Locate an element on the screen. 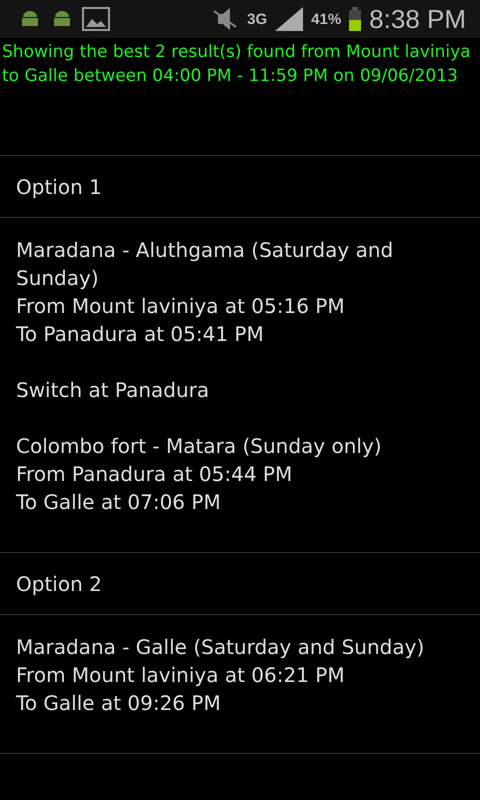 This screenshot has width=480, height=800. network-type: 3G is located at coordinates (257, 19).